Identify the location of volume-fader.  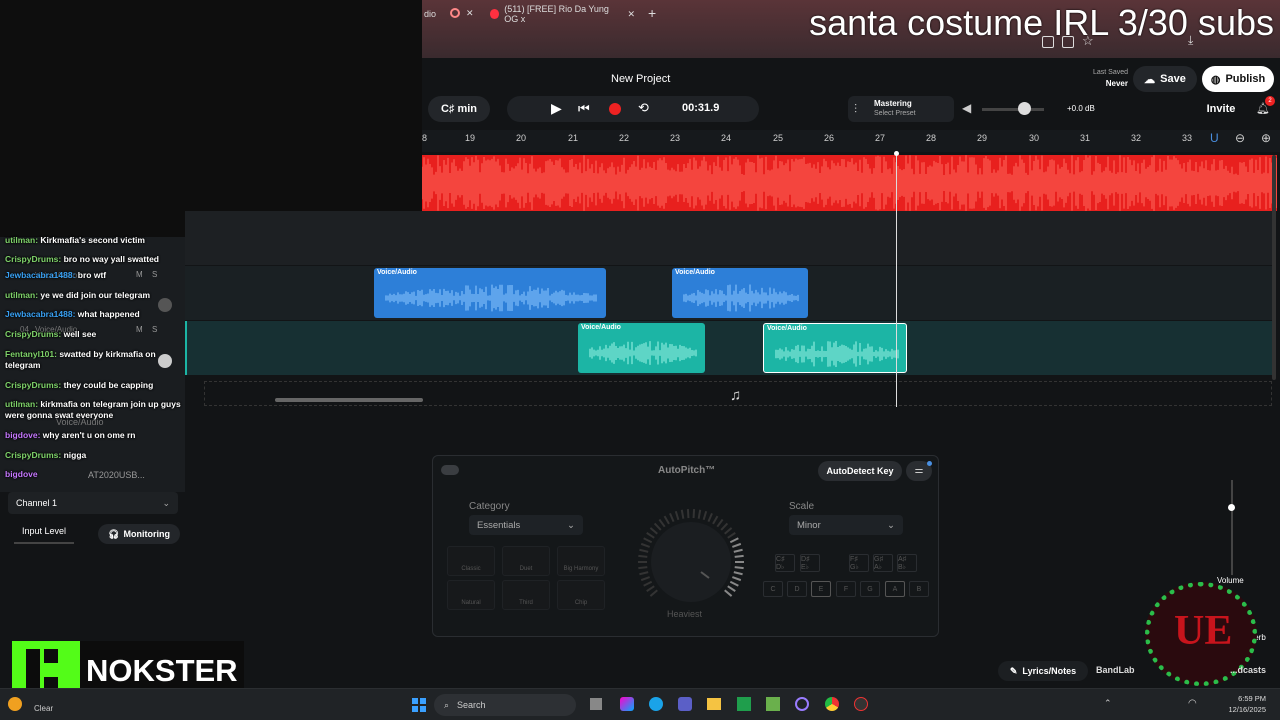
(1232, 527).